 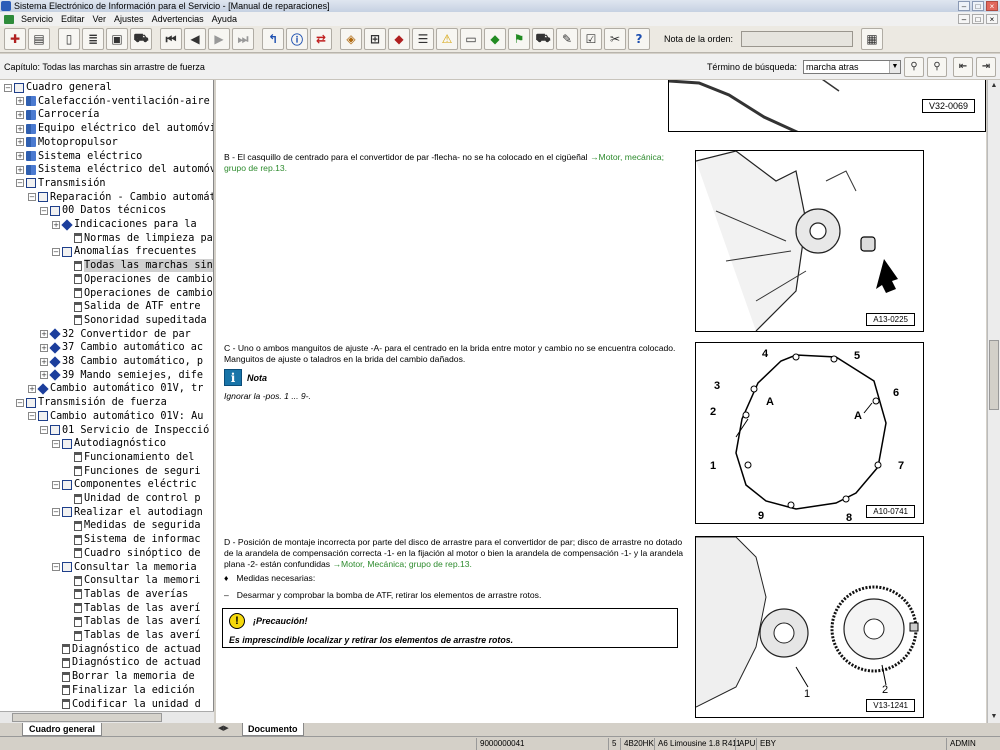 I want to click on collapse-left-icon: ⇤, so click(x=963, y=66).